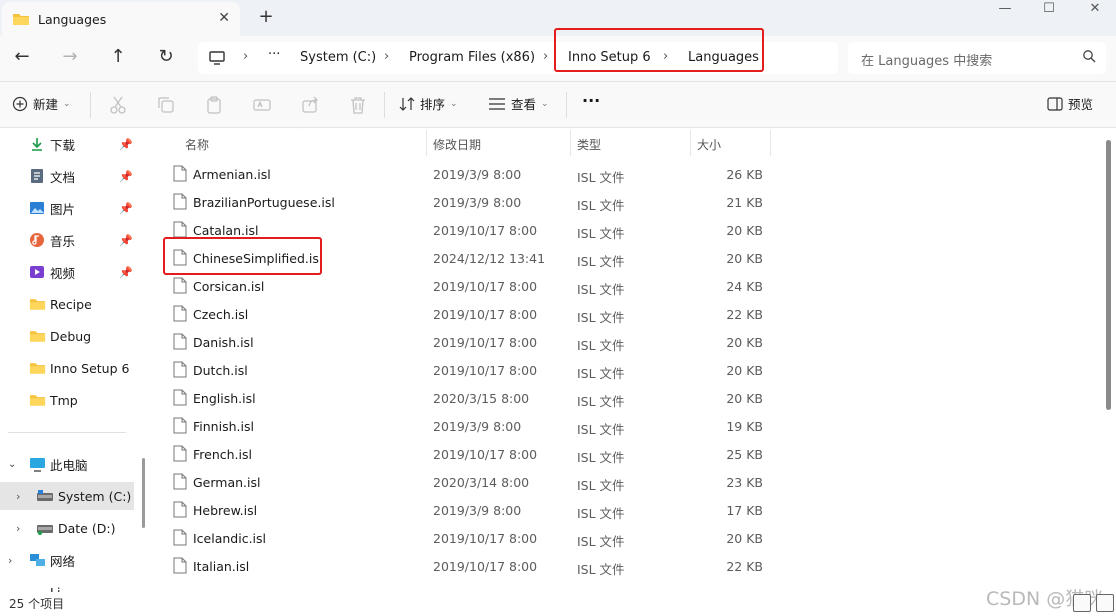  What do you see at coordinates (266, 16) in the screenshot?
I see `new-tab-button: +` at bounding box center [266, 16].